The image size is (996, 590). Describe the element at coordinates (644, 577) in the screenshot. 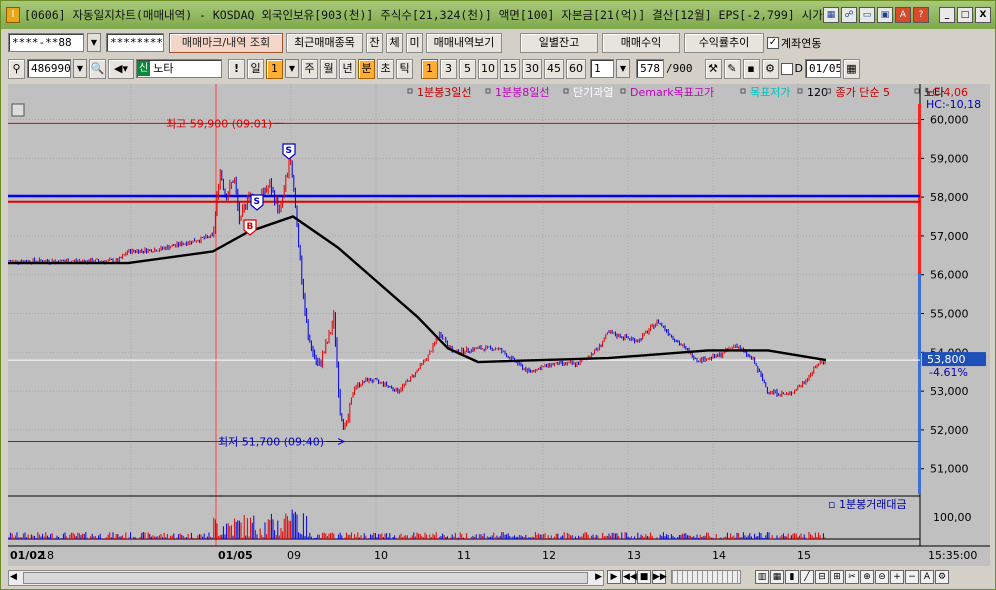

I see `nav-stop-icon: ■` at that location.